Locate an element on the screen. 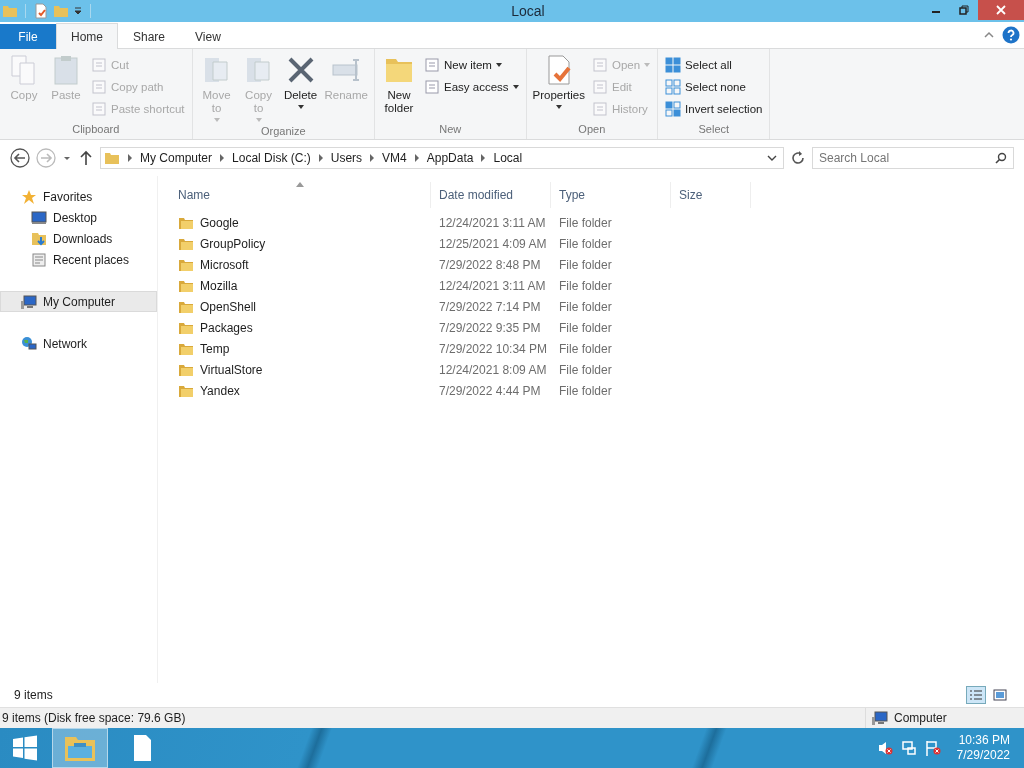 This screenshot has height=768, width=1024. ribbon-button: Select all is located at coordinates (714, 64).